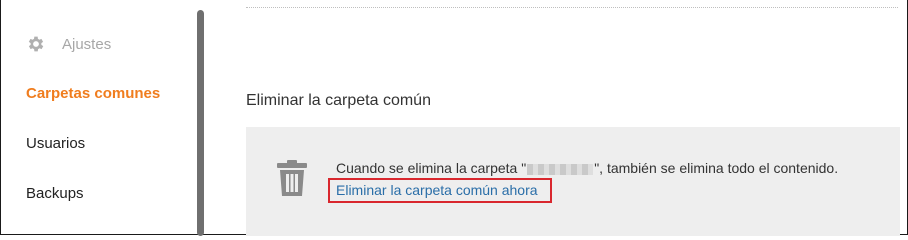 The width and height of the screenshot is (908, 240). I want to click on sidebar-item-label: Backups, so click(55, 193).